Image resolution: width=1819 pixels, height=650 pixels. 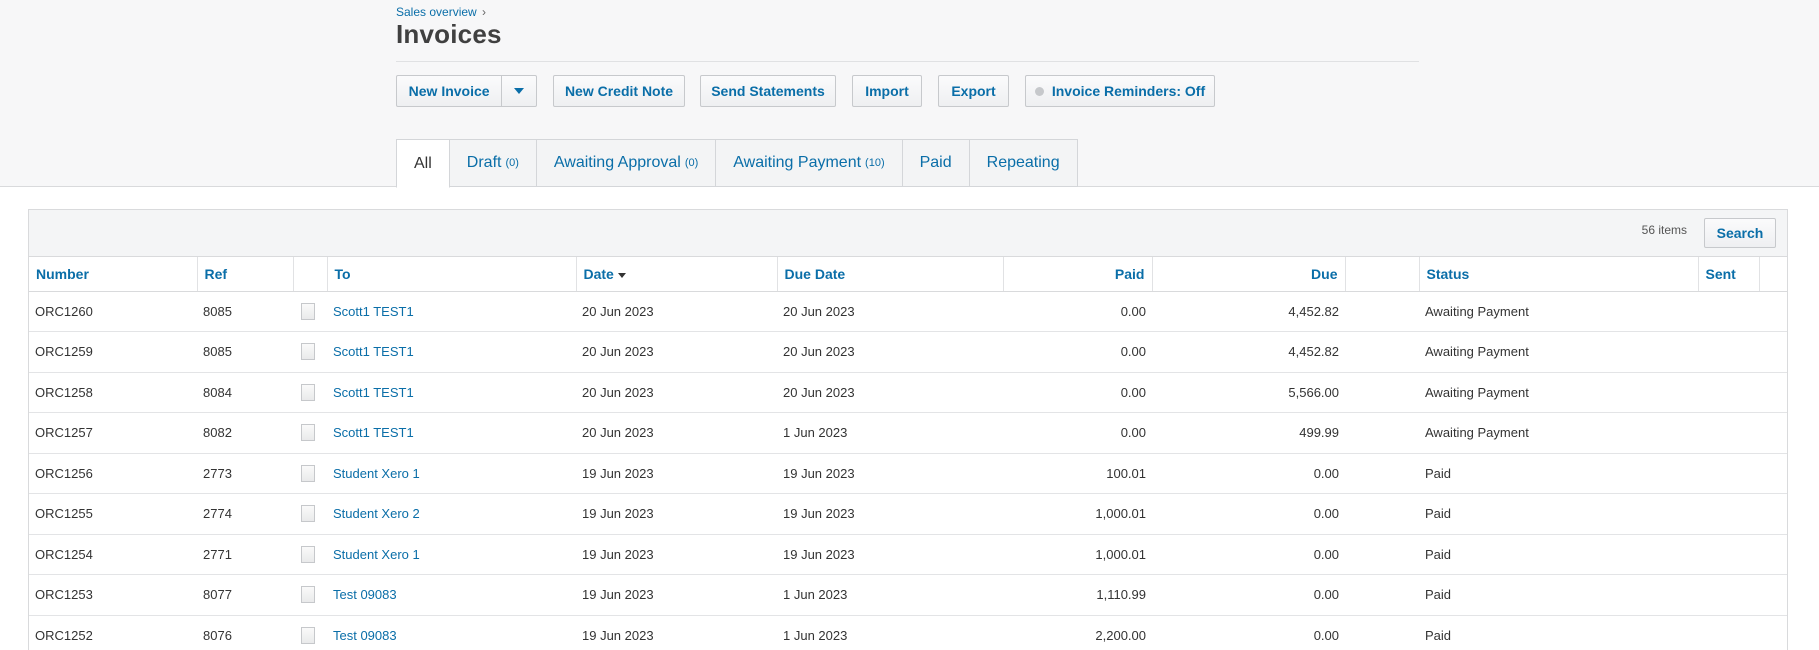 I want to click on tab-all: All, so click(x=423, y=163).